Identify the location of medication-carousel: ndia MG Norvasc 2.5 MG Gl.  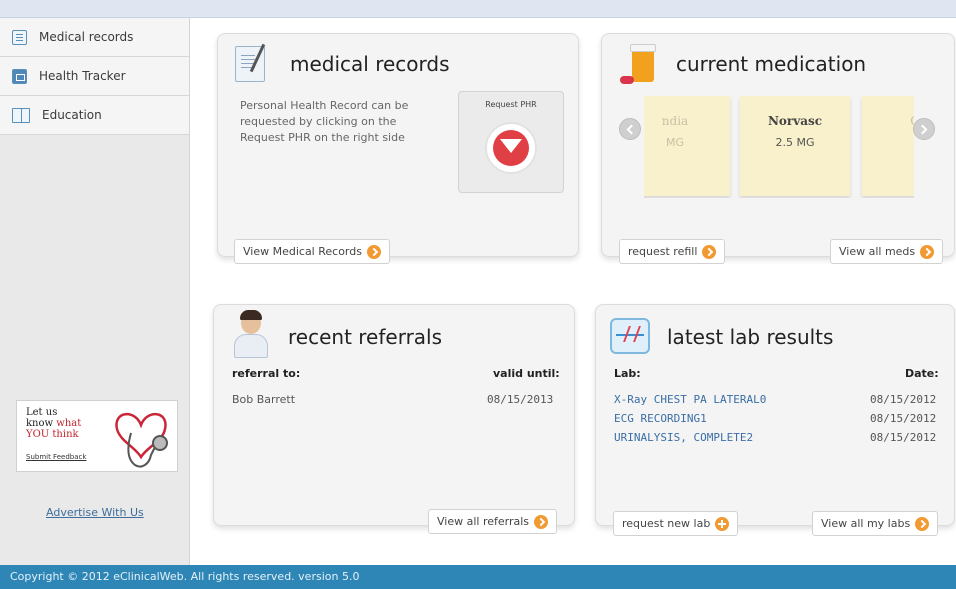
(779, 147).